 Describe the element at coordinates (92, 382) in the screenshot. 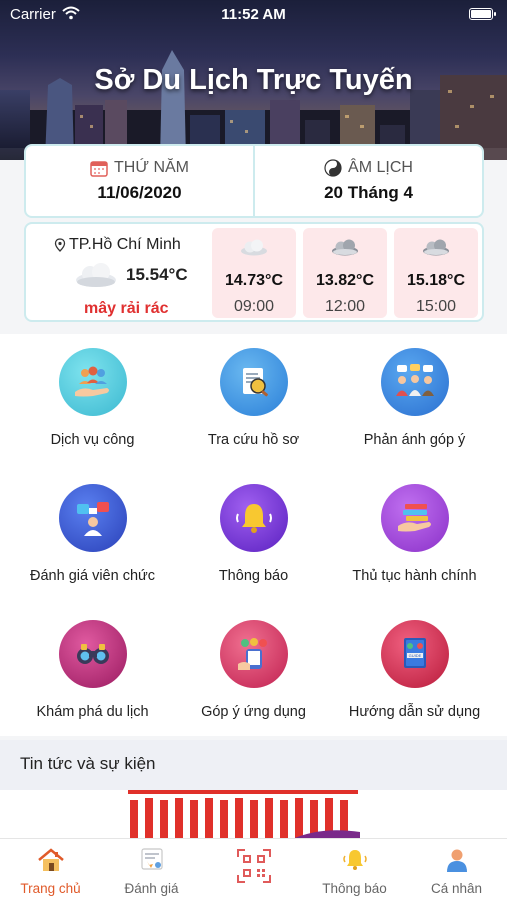

I see `public-service-icon` at that location.